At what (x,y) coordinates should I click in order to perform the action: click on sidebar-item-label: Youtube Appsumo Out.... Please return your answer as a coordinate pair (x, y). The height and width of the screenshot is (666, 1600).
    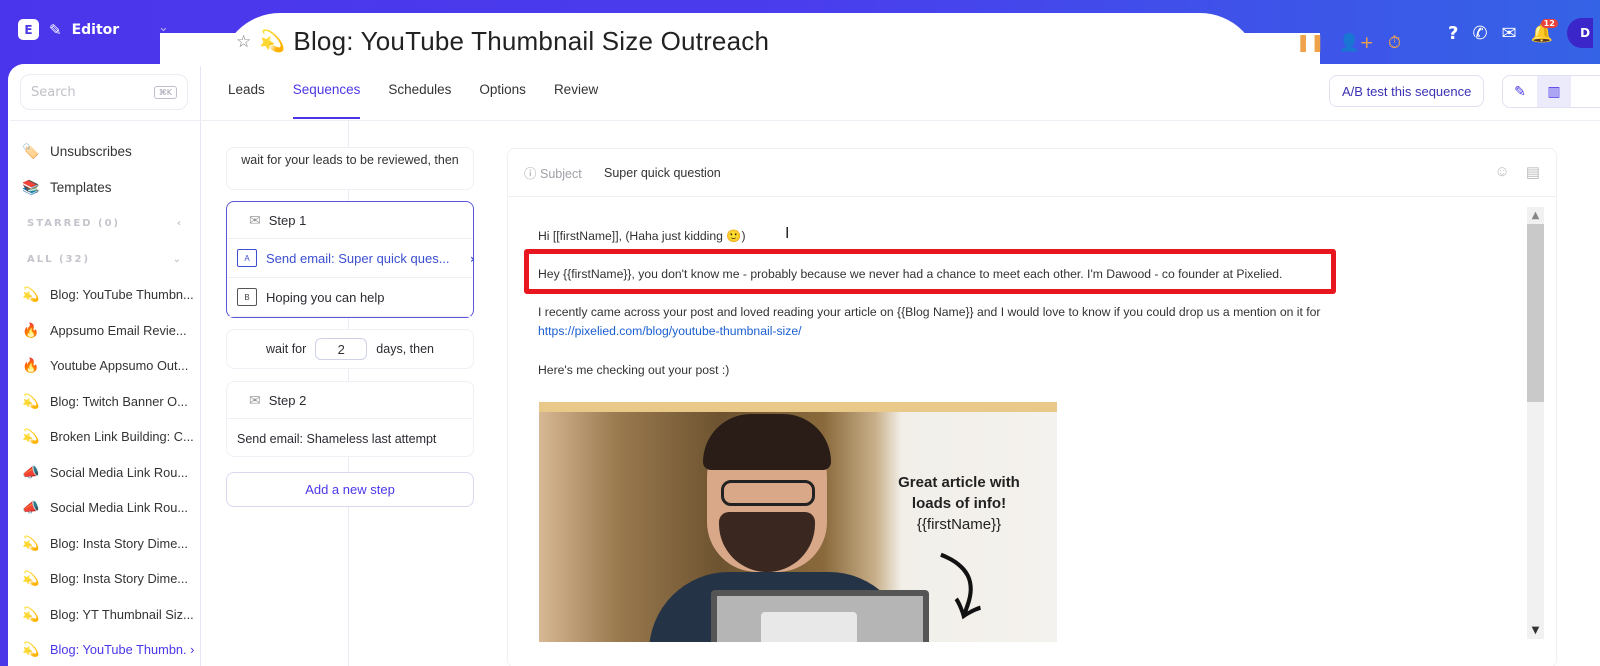
    Looking at the image, I should click on (119, 366).